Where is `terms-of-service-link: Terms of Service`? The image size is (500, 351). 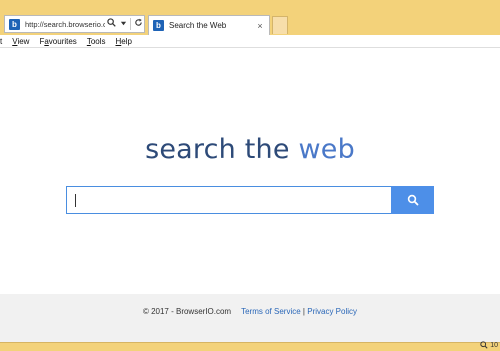 terms-of-service-link: Terms of Service is located at coordinates (271, 311).